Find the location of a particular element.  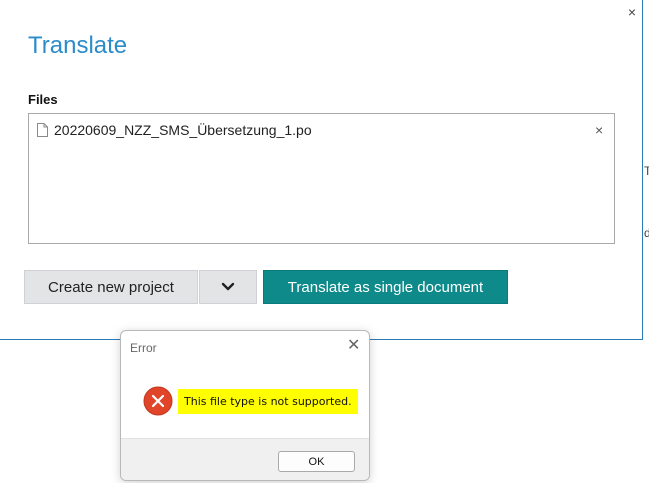

translate-single-document-button: Translate as single document is located at coordinates (385, 287).